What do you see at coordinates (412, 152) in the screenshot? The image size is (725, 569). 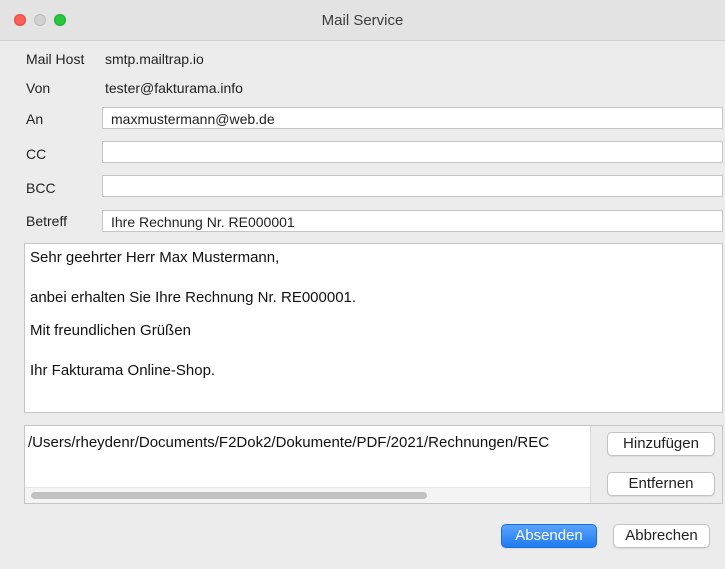 I see `cc-field` at bounding box center [412, 152].